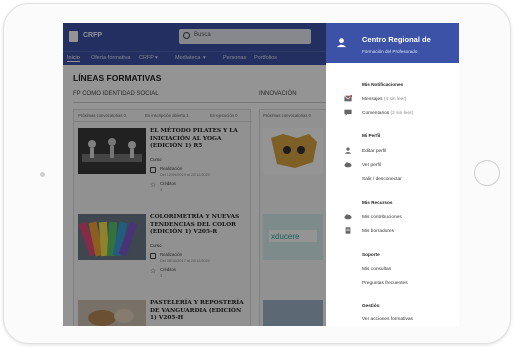  Describe the element at coordinates (376, 269) in the screenshot. I see `consultas-link: Mis consultas` at that location.